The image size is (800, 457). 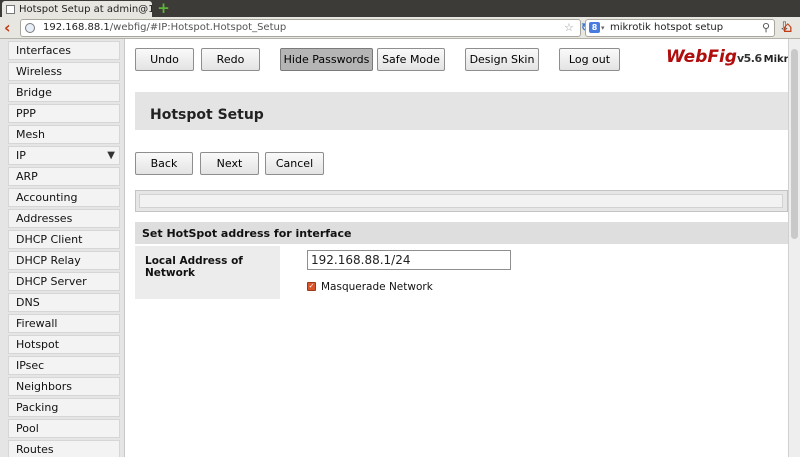 I want to click on search-icon: ⚲, so click(x=766, y=28).